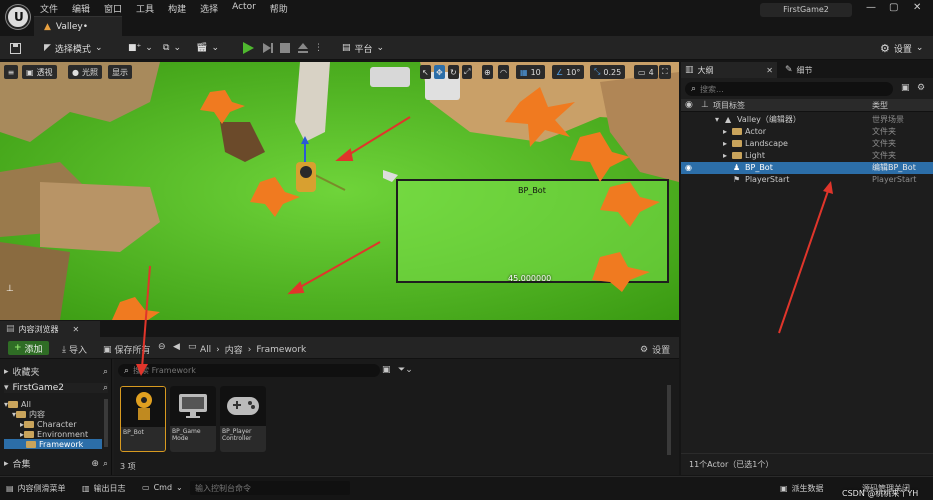 This screenshot has width=933, height=500. Describe the element at coordinates (11, 72) in the screenshot. I see `viewport-menu-icon: ≡` at that location.